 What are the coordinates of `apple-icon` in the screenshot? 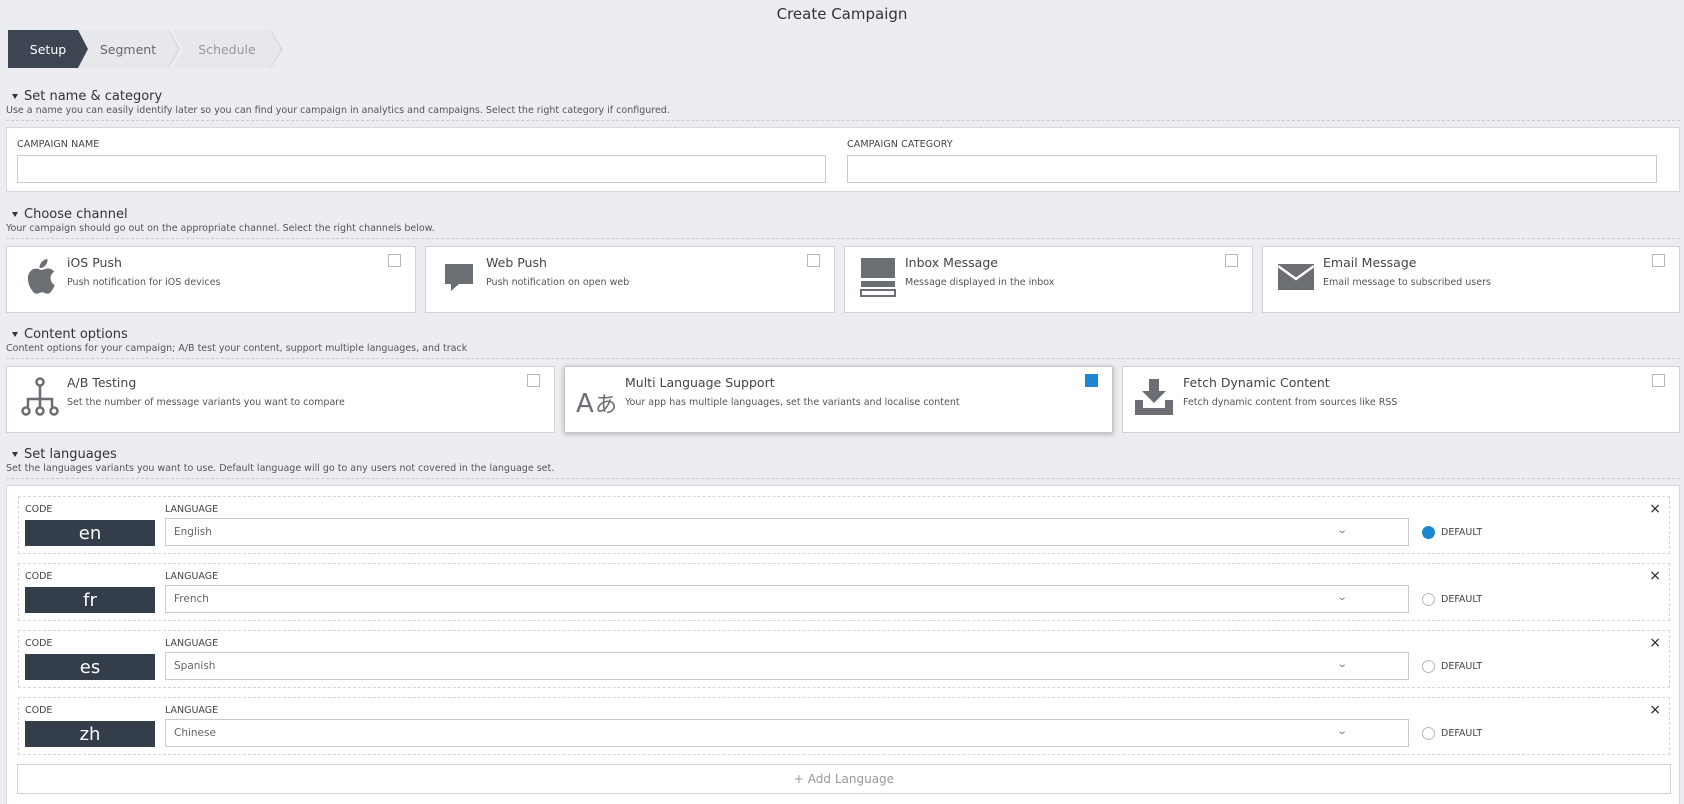 It's located at (40, 277).